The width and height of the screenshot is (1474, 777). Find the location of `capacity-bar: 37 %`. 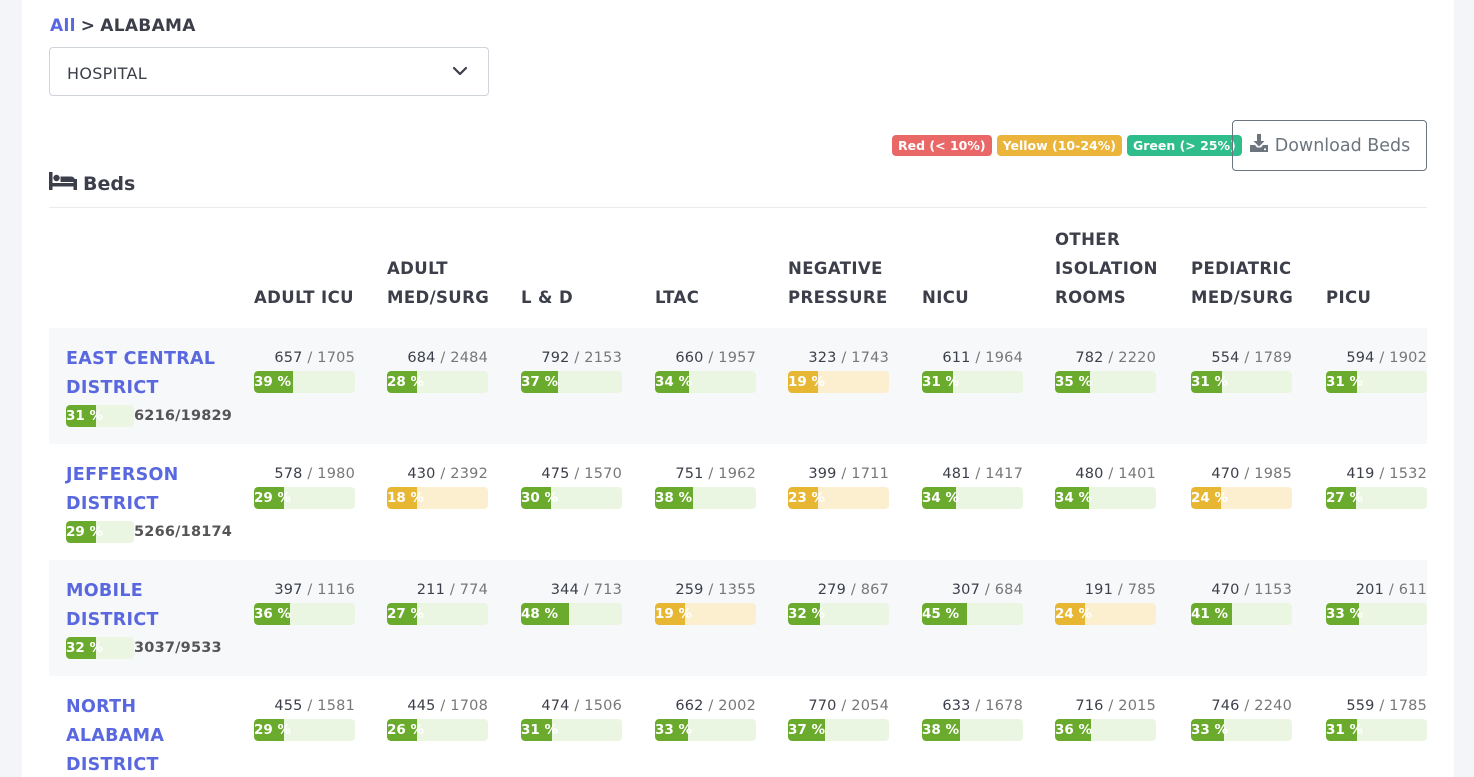

capacity-bar: 37 % is located at coordinates (838, 730).